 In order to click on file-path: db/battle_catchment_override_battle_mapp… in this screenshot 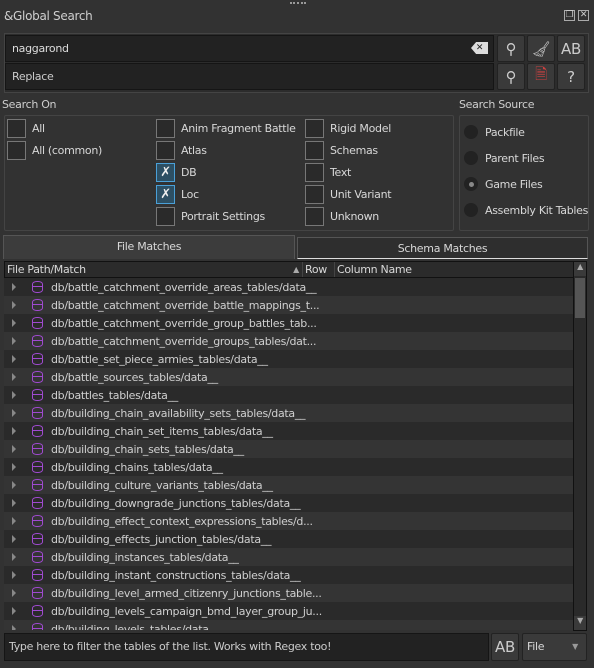, I will do `click(185, 305)`.